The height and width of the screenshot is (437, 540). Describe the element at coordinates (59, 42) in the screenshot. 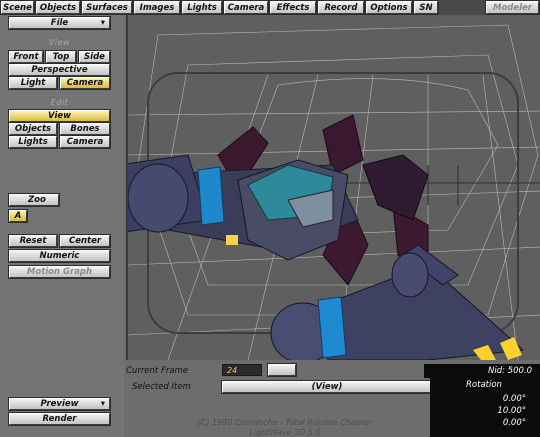

I see `view-section-label: View` at that location.